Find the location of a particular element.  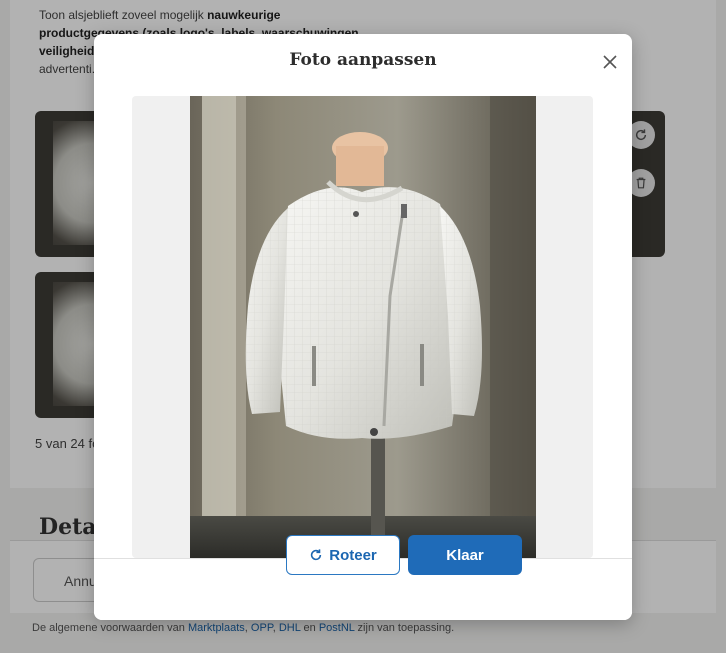

close-button is located at coordinates (610, 62).